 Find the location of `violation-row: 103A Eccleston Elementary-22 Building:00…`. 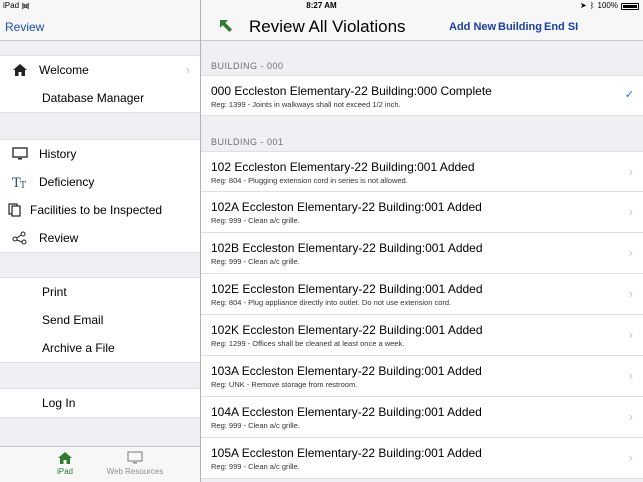

violation-row: 103A Eccleston Elementary-22 Building:00… is located at coordinates (422, 376).